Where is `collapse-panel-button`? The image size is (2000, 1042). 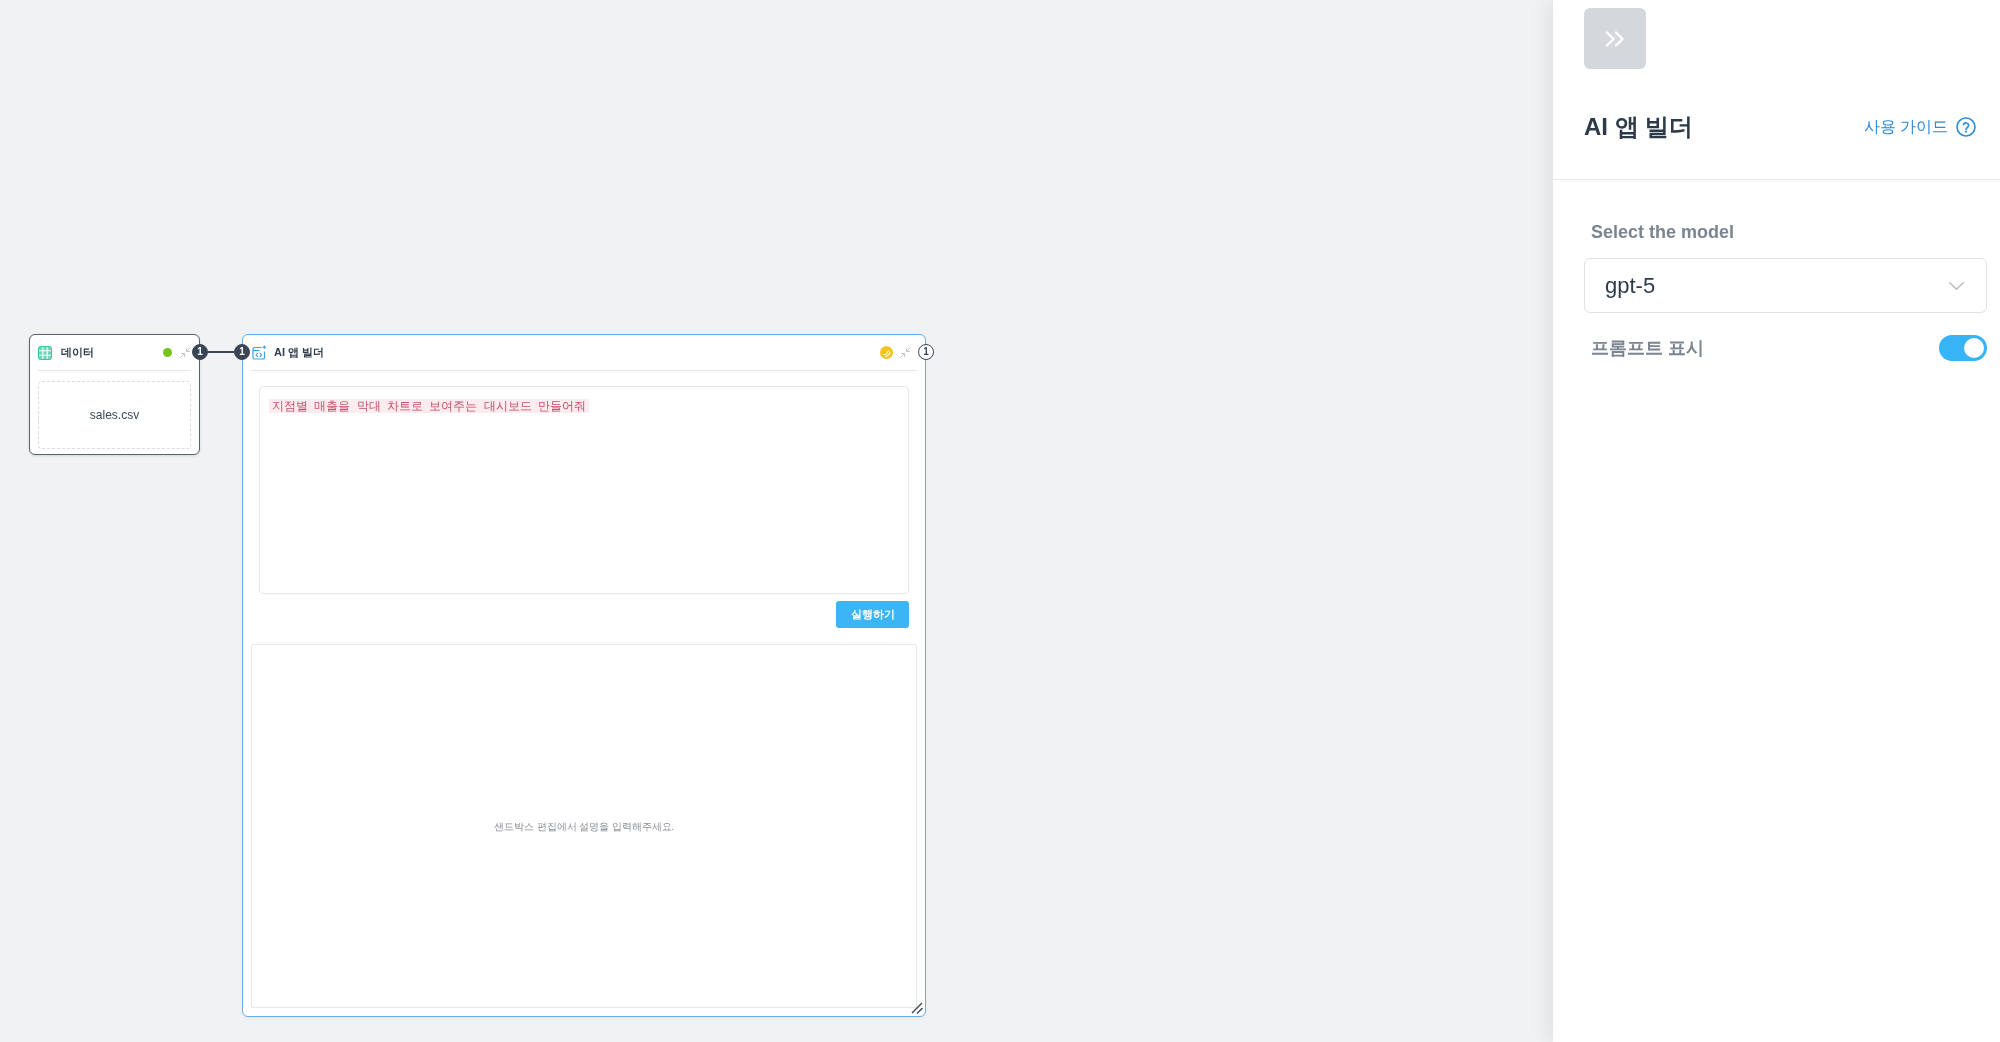
collapse-panel-button is located at coordinates (1615, 38).